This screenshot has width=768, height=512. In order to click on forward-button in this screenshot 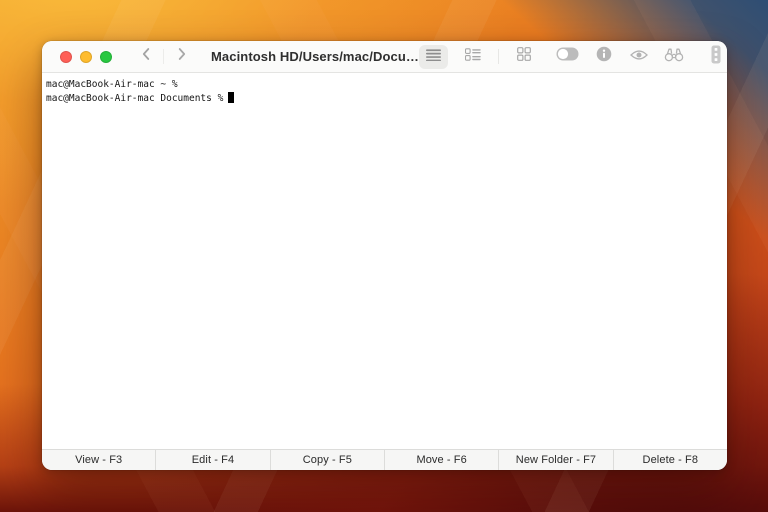, I will do `click(181, 57)`.